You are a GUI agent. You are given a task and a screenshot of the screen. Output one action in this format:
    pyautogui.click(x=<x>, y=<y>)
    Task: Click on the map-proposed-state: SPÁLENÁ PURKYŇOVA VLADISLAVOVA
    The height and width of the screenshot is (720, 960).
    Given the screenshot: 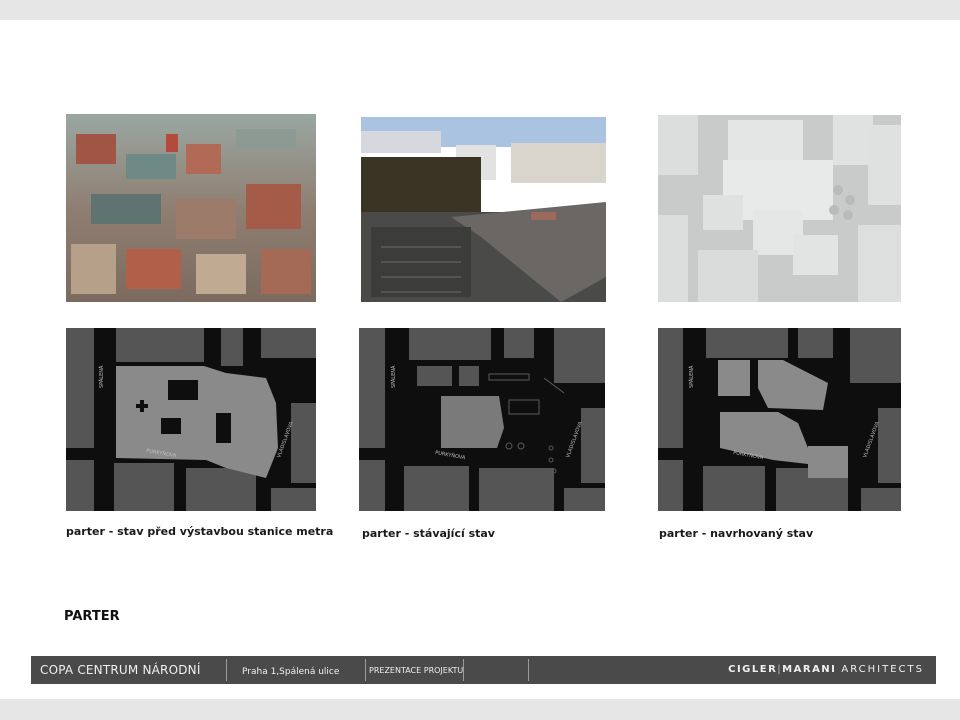 What is the action you would take?
    pyautogui.click(x=779, y=419)
    